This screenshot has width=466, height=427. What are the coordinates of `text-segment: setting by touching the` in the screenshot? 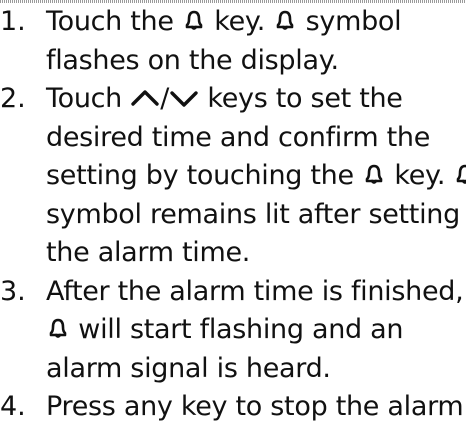 It's located at (204, 175).